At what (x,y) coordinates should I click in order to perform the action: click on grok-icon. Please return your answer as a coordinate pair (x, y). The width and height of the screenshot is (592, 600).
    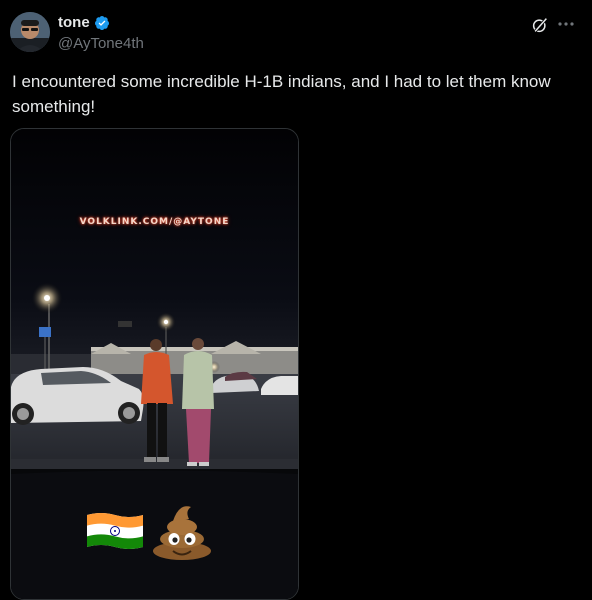
    Looking at the image, I should click on (540, 25).